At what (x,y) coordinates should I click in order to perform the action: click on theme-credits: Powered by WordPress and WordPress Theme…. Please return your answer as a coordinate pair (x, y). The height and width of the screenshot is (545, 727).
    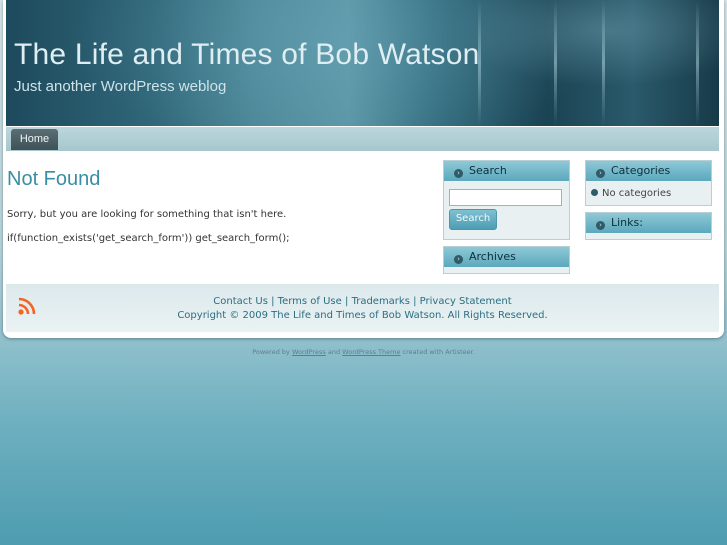
    Looking at the image, I should click on (363, 352).